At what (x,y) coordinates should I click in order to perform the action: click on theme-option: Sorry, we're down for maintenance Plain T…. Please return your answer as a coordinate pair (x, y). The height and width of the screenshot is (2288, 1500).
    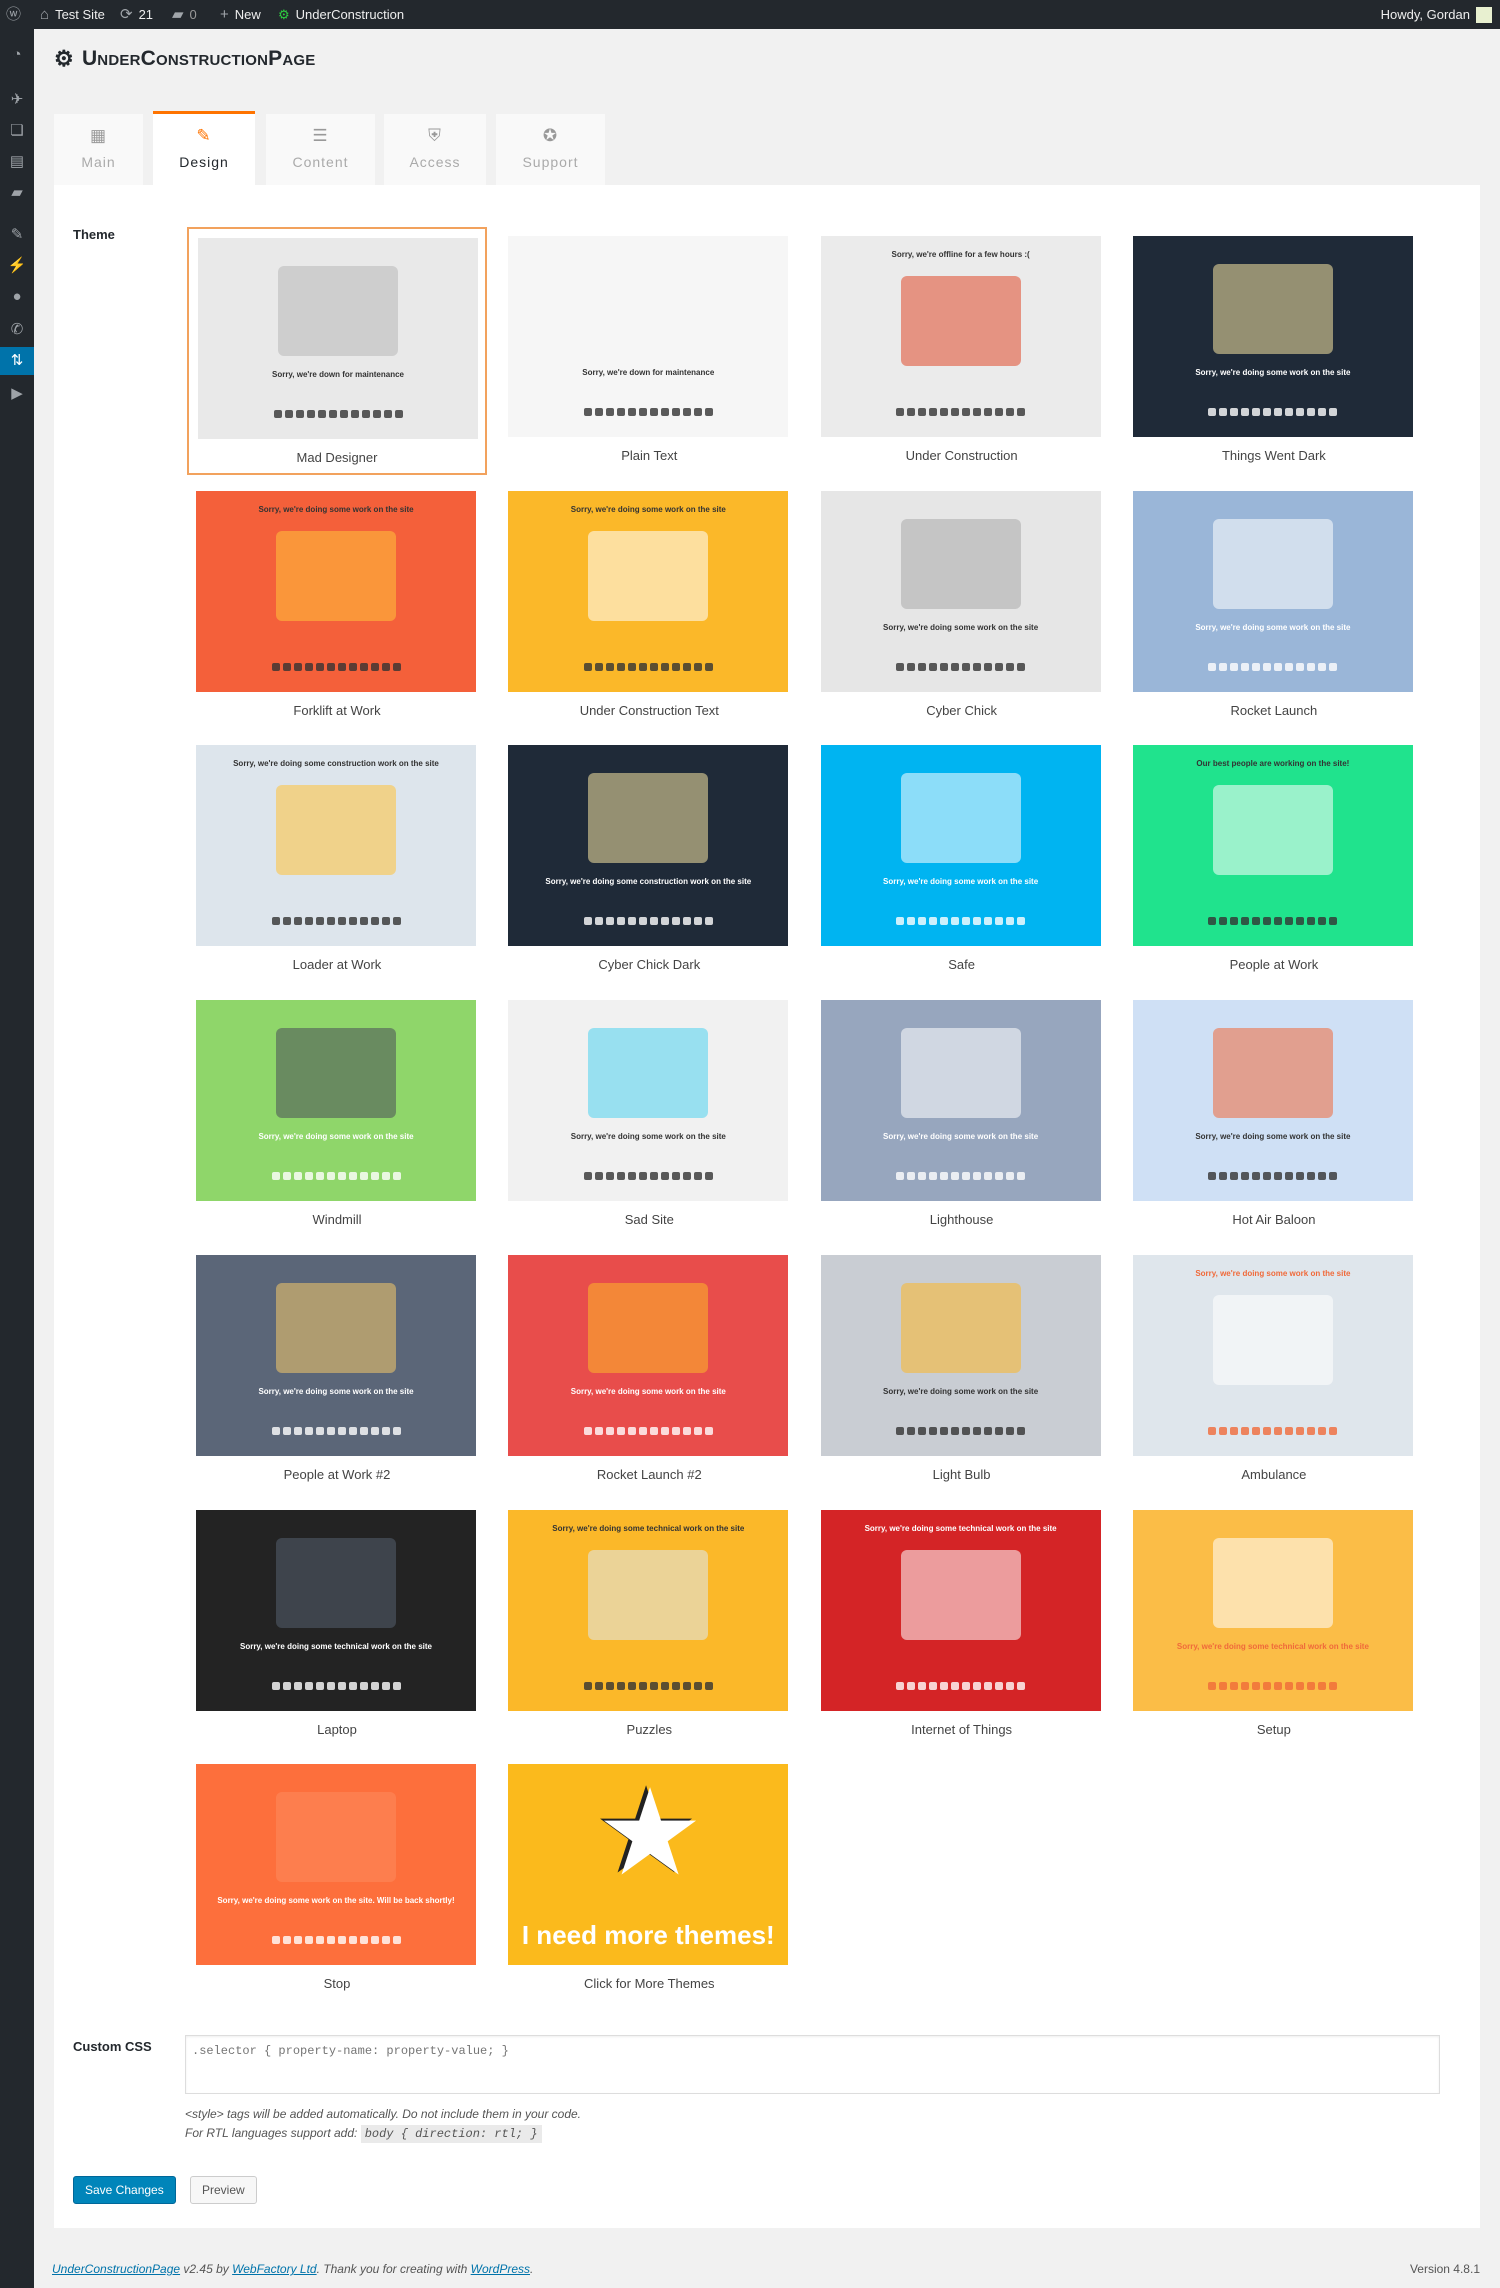
    Looking at the image, I should click on (649, 351).